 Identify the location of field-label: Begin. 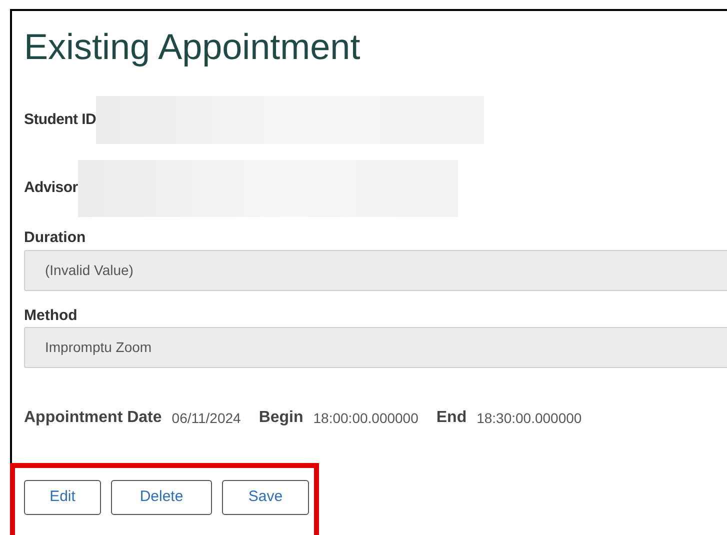
(281, 418).